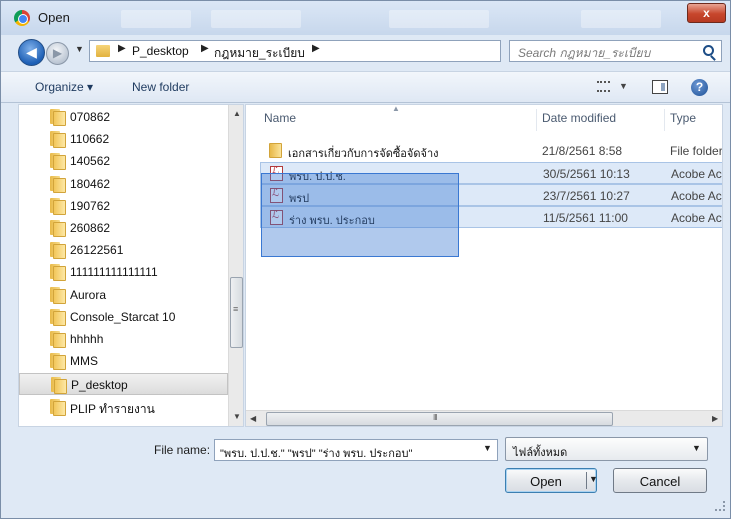 This screenshot has width=731, height=519. Describe the element at coordinates (316, 454) in the screenshot. I see `file-name-value: "พรบ. ป.ป.ช." "พรป" "ร่าง พรบ. ประกอบ"` at that location.